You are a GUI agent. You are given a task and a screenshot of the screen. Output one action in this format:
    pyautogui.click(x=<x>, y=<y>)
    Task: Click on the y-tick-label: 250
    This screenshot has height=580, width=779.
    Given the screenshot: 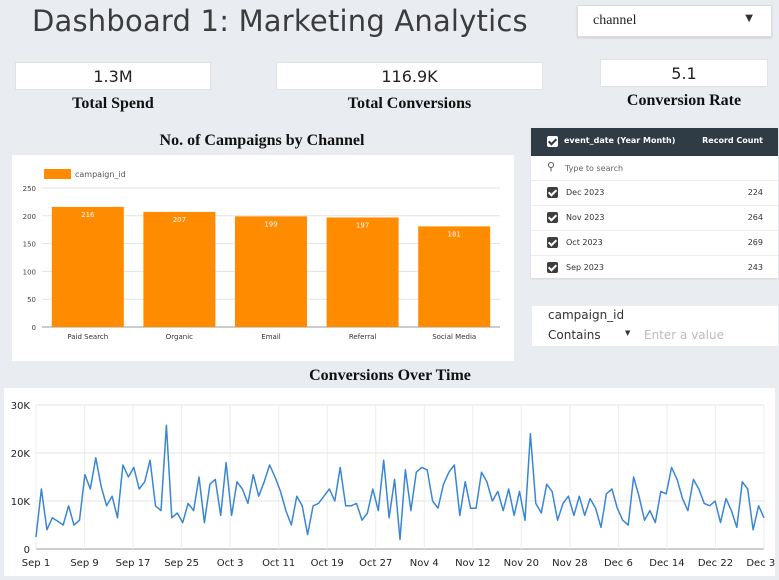 What is the action you would take?
    pyautogui.click(x=29, y=189)
    